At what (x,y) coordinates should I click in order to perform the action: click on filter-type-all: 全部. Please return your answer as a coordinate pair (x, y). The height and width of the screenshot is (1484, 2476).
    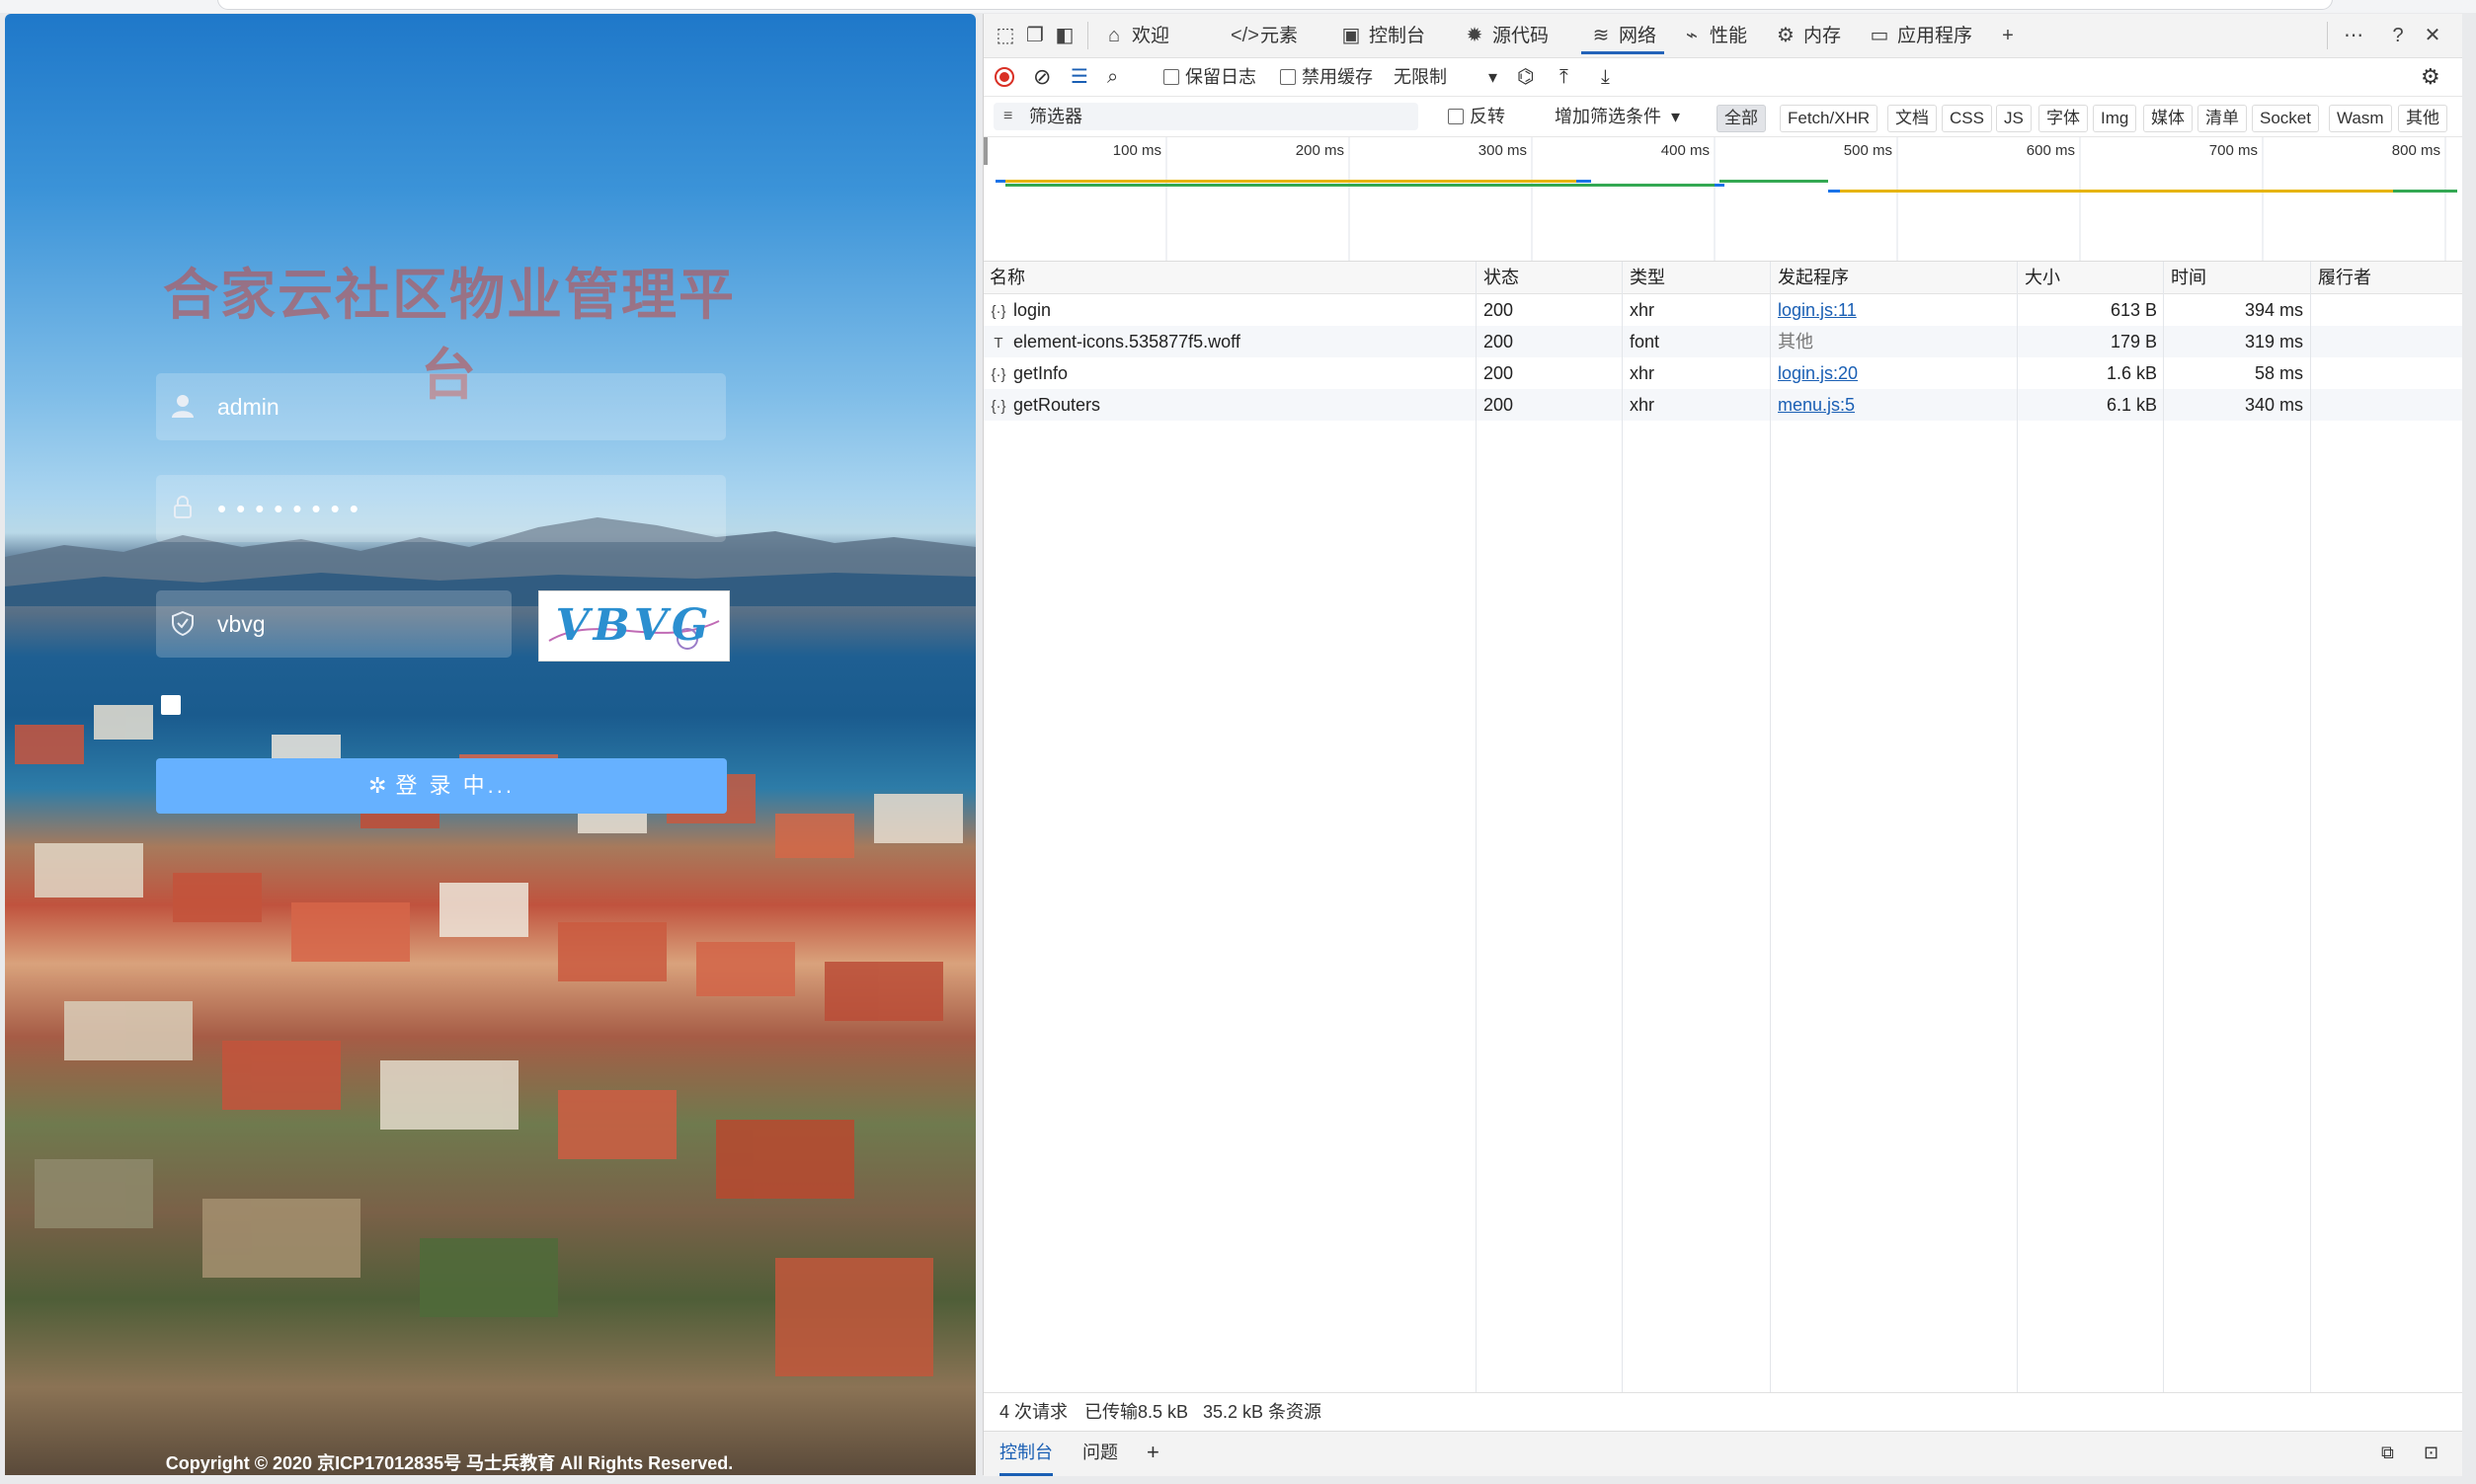
    Looking at the image, I should click on (1741, 119).